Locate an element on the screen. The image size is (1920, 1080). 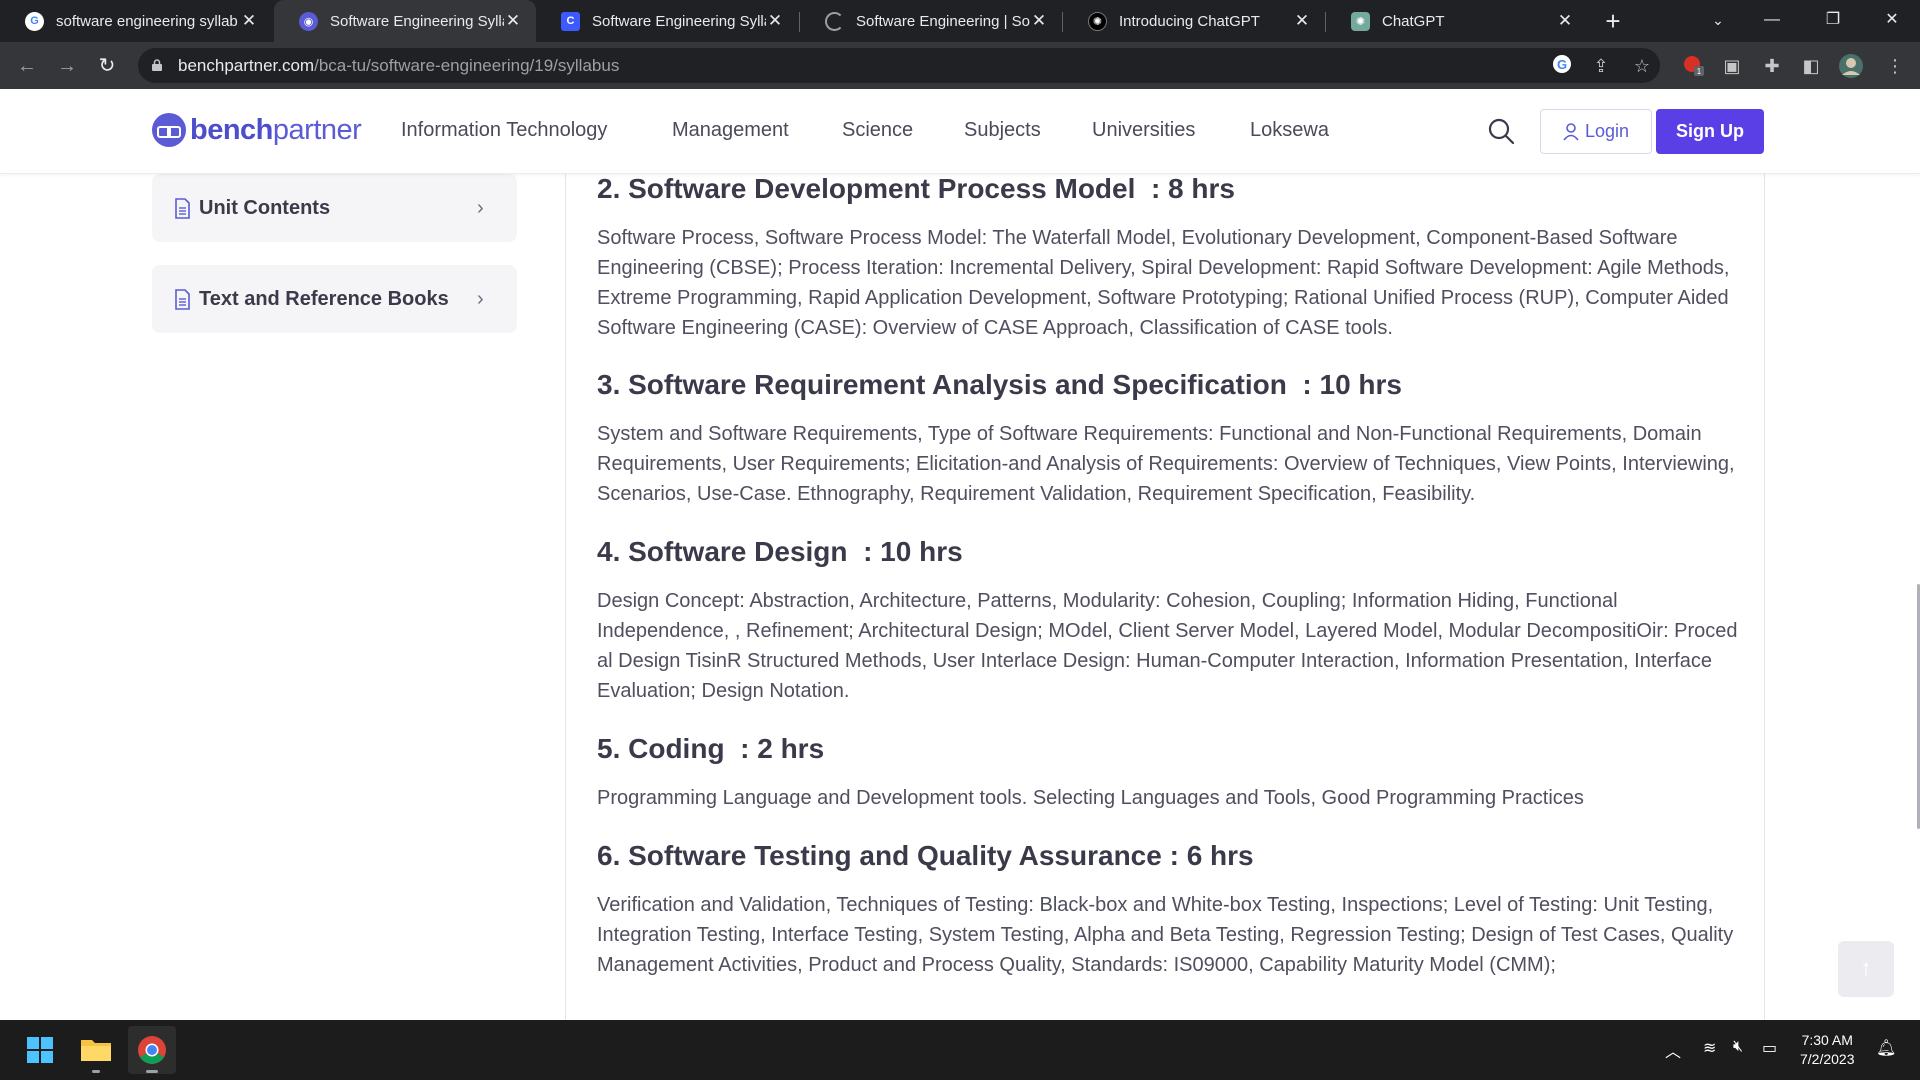
browser-tab: ✺ ChatGPT ✕ is located at coordinates (1457, 21).